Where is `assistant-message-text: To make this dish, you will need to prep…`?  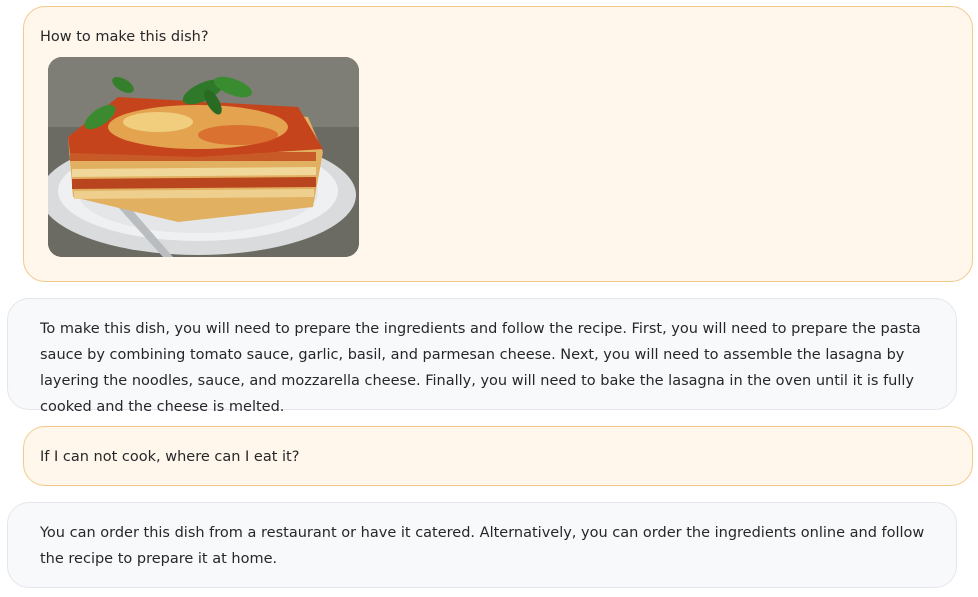
assistant-message-text: To make this dish, you will need to prep… is located at coordinates (480, 368).